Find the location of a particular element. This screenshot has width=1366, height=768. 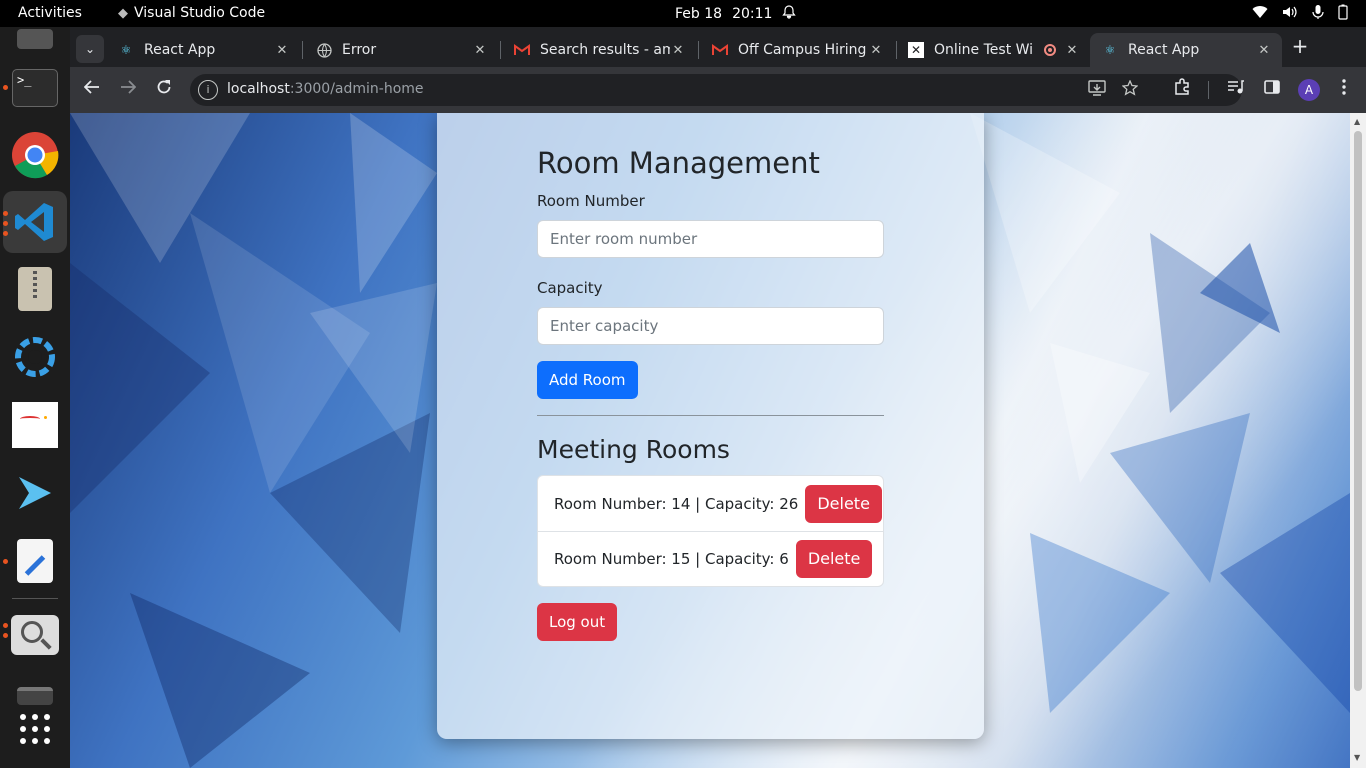

toolbar-divider is located at coordinates (1208, 90).